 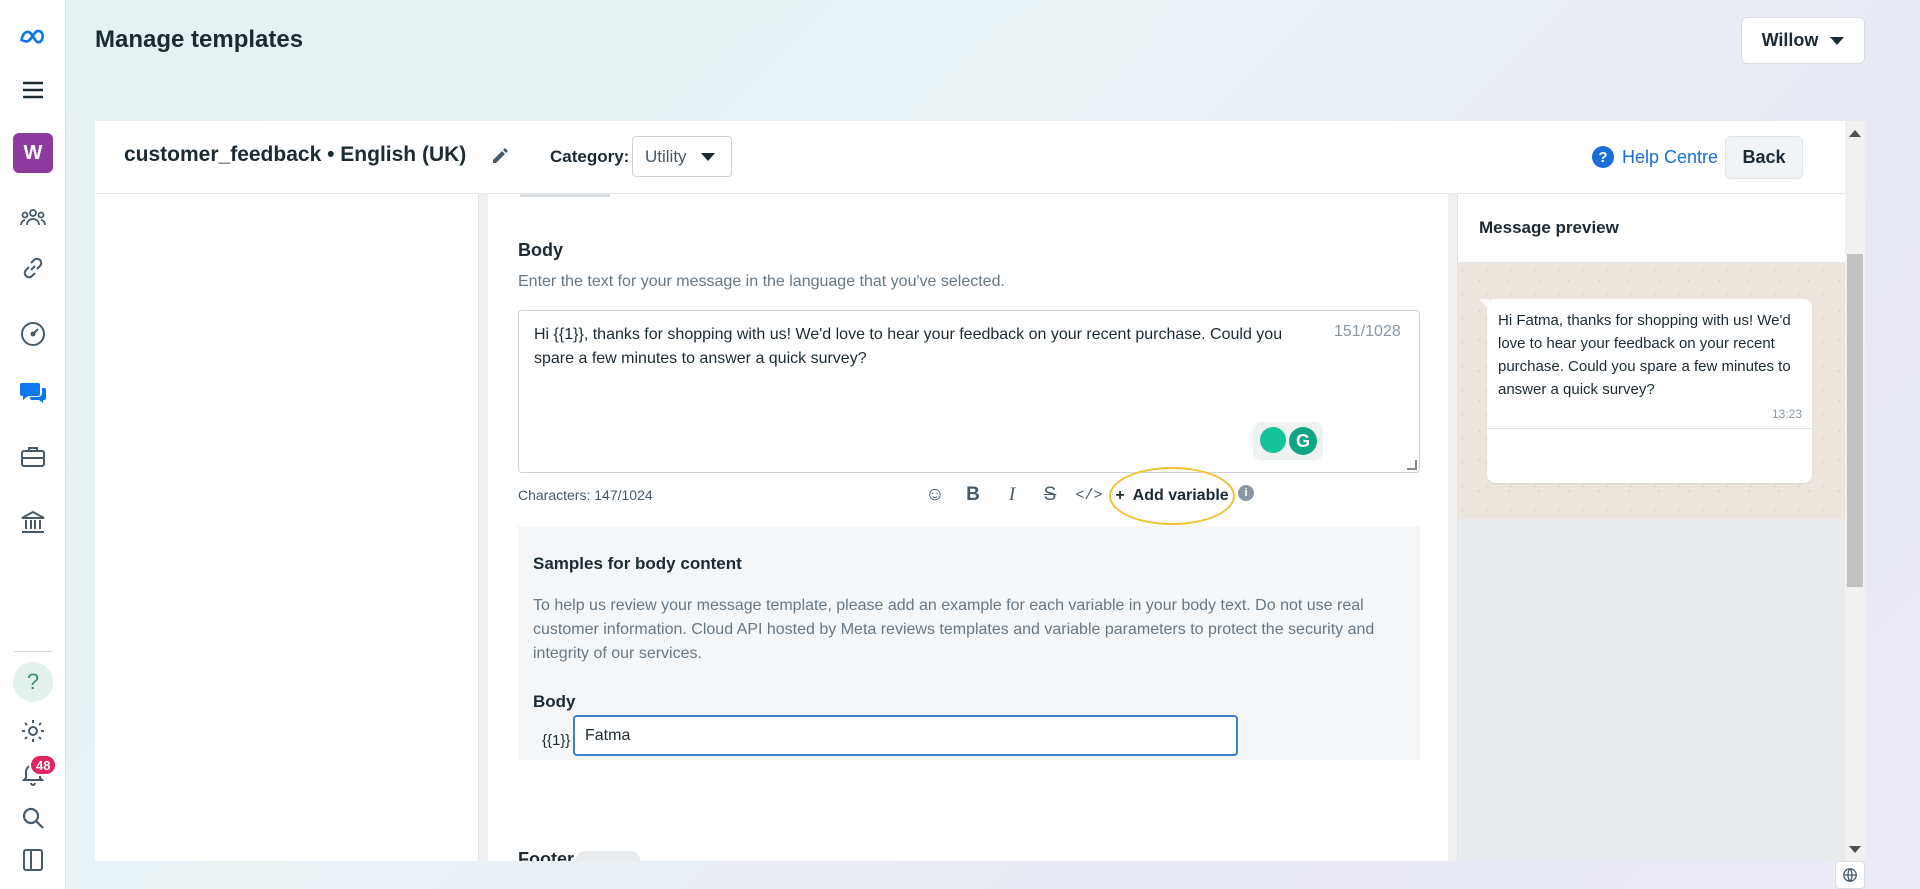 What do you see at coordinates (33, 731) in the screenshot?
I see `settings-icon` at bounding box center [33, 731].